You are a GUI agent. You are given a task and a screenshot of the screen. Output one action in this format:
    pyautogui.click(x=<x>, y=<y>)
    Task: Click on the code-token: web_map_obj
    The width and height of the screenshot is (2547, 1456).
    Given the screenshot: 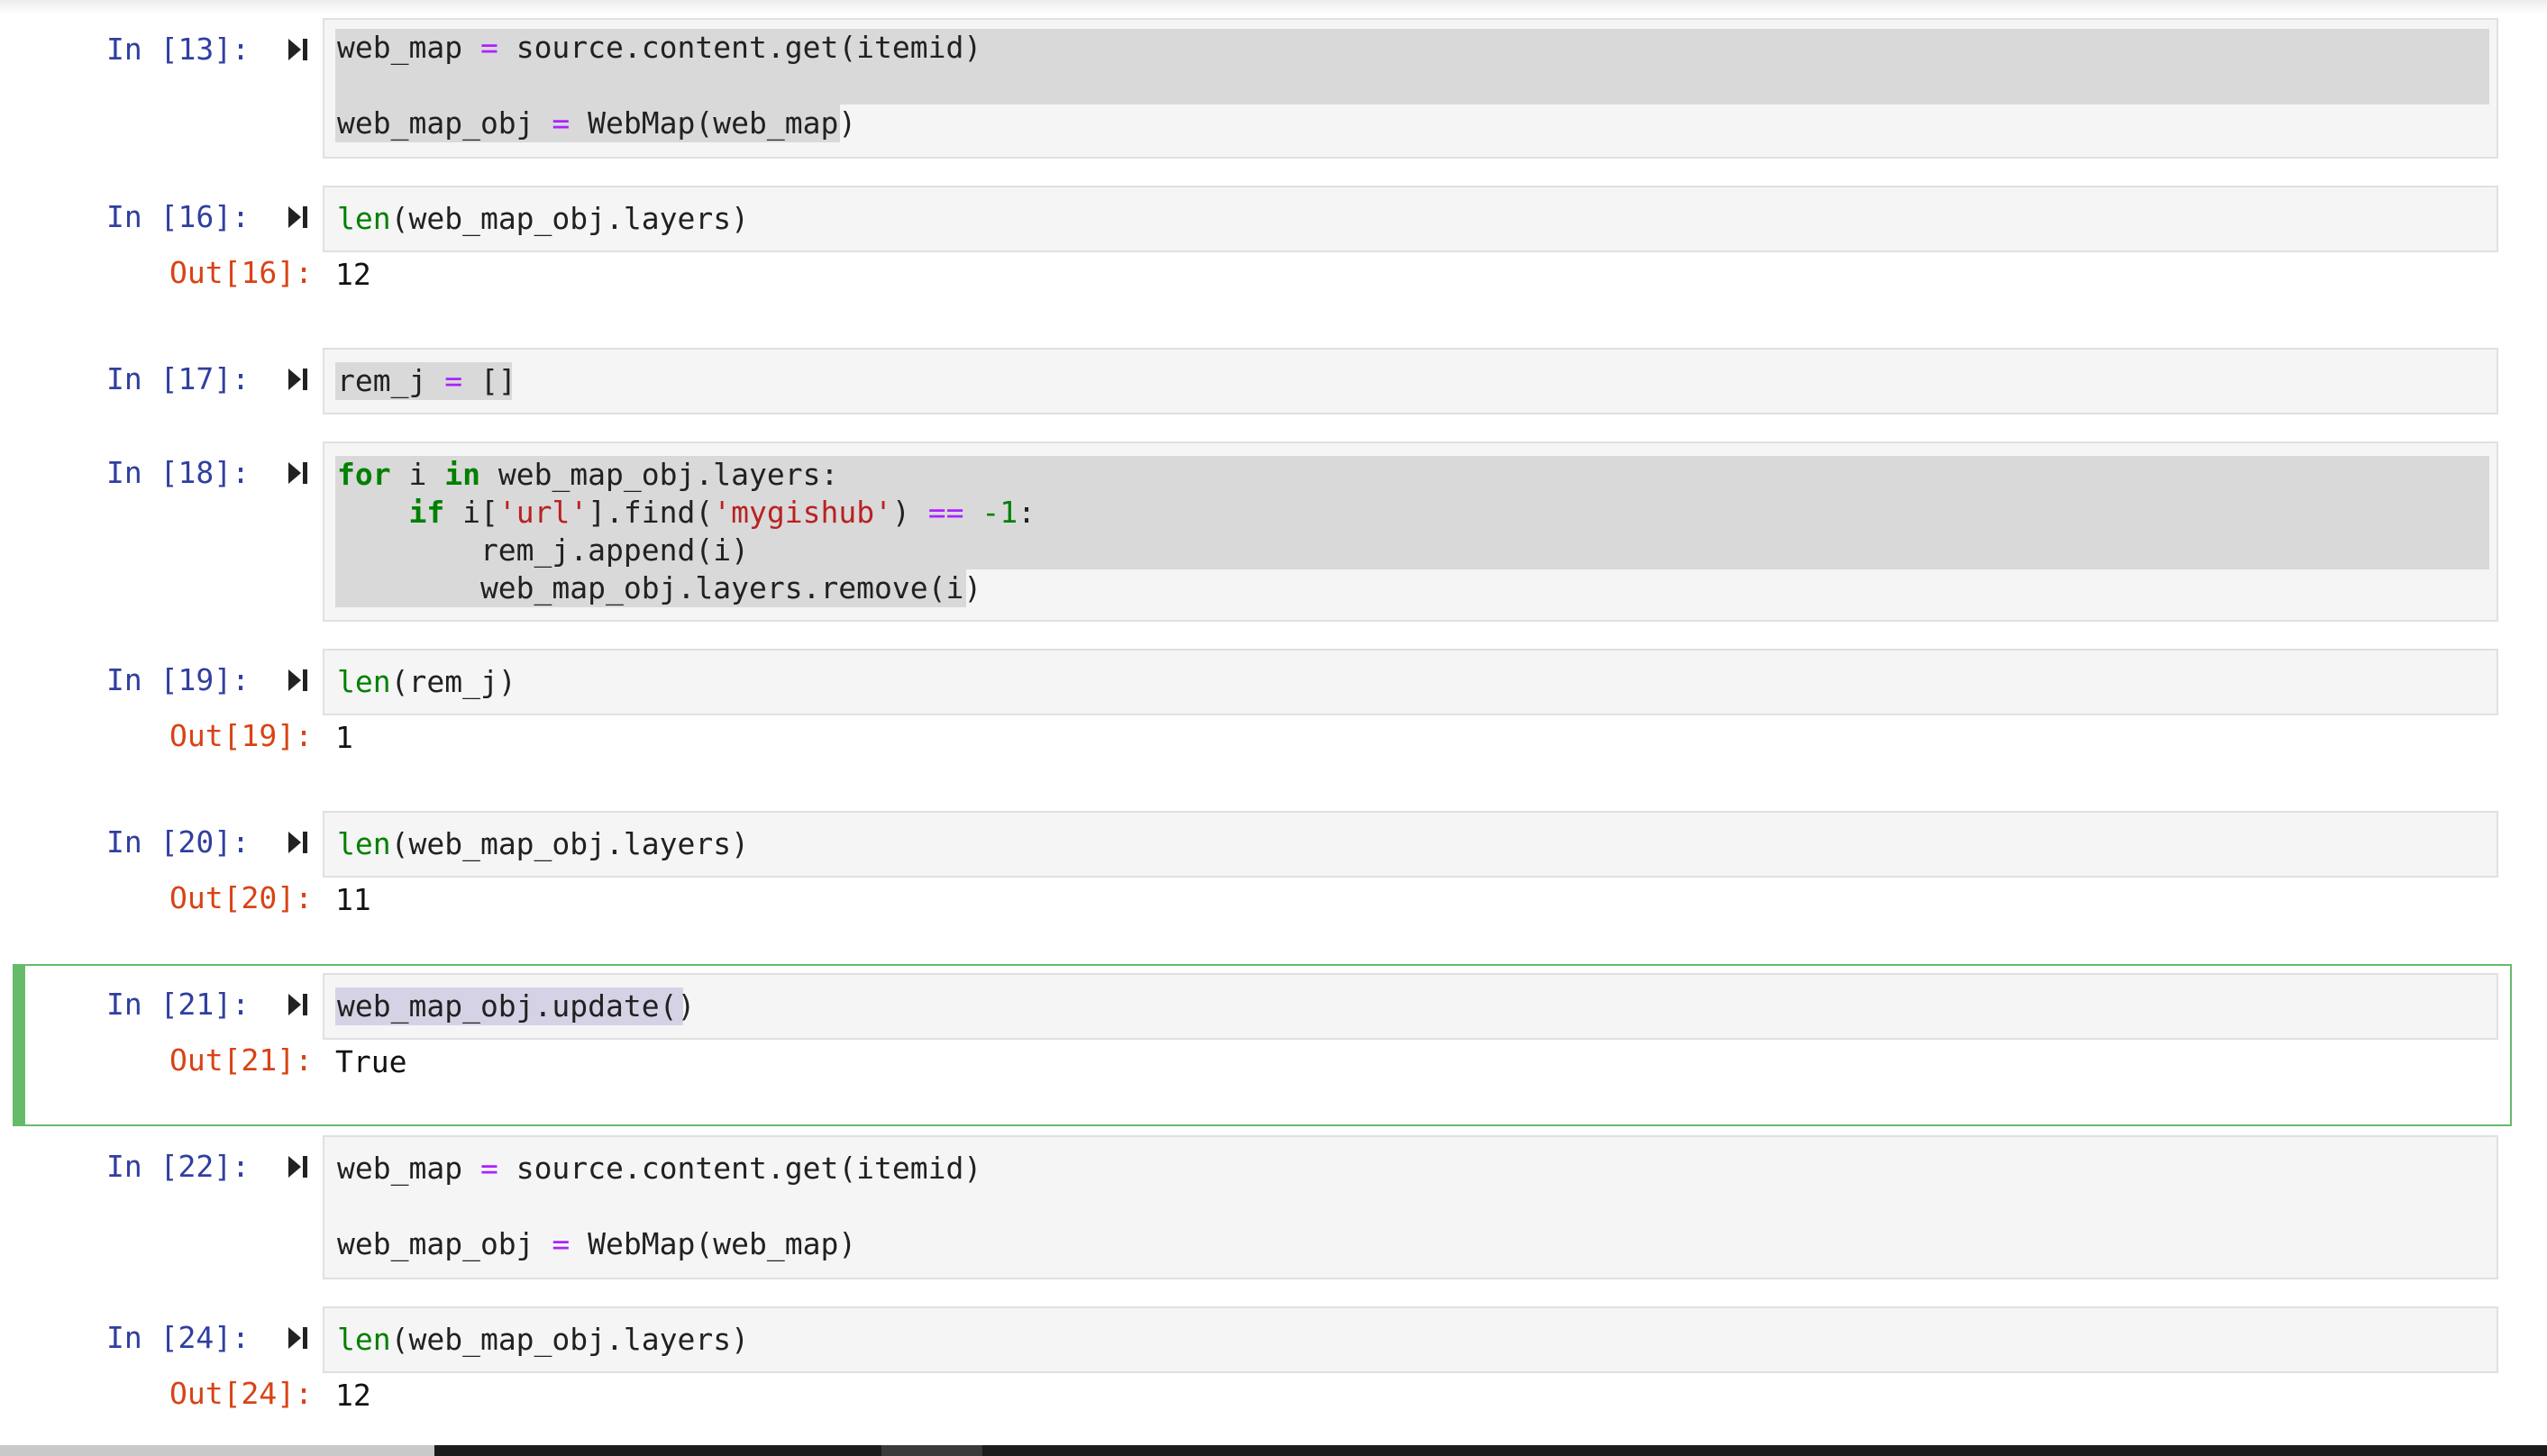 What is the action you would take?
    pyautogui.click(x=444, y=1244)
    